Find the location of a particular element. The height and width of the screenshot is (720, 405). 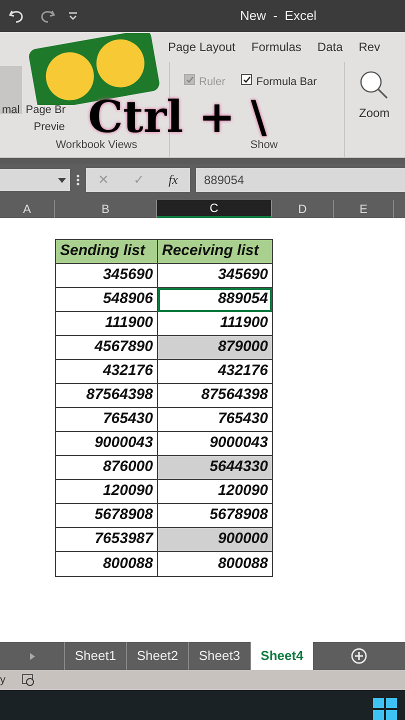

shortcut-overlay-text: Ctrl + \ is located at coordinates (177, 118).